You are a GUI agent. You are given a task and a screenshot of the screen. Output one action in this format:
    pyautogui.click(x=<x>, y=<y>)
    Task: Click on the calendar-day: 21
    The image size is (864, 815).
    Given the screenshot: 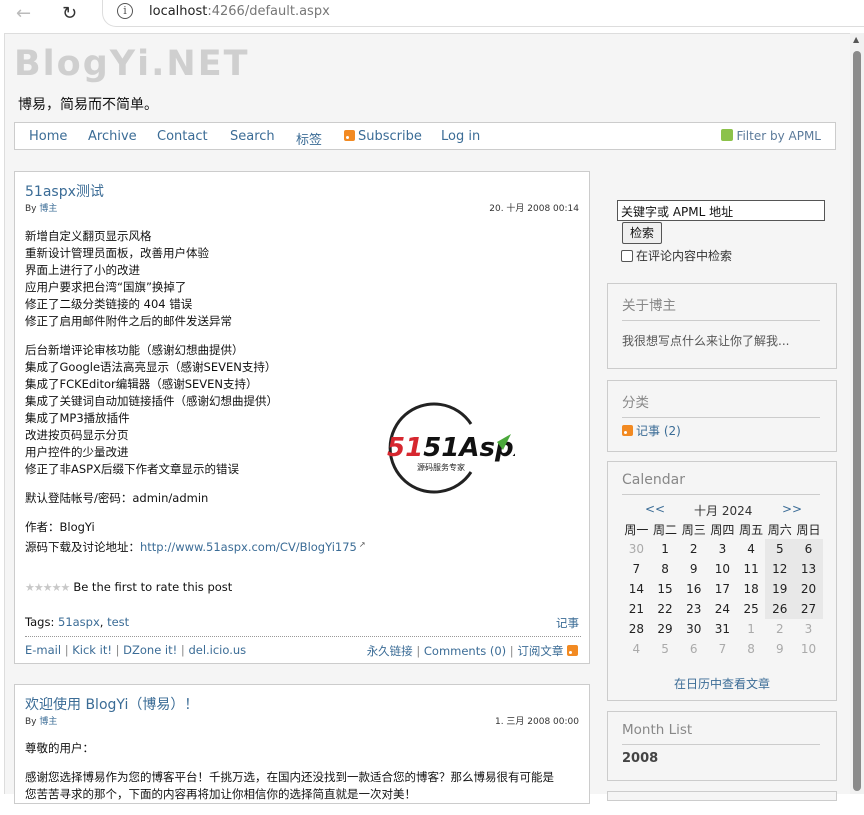 What is the action you would take?
    pyautogui.click(x=636, y=609)
    